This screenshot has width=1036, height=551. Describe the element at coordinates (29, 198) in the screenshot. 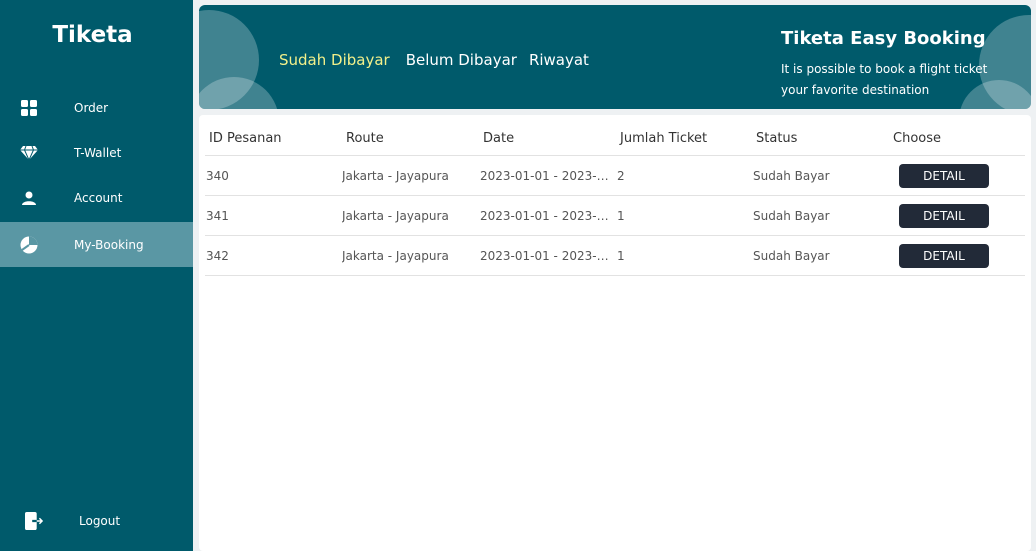

I see `user-icon` at that location.